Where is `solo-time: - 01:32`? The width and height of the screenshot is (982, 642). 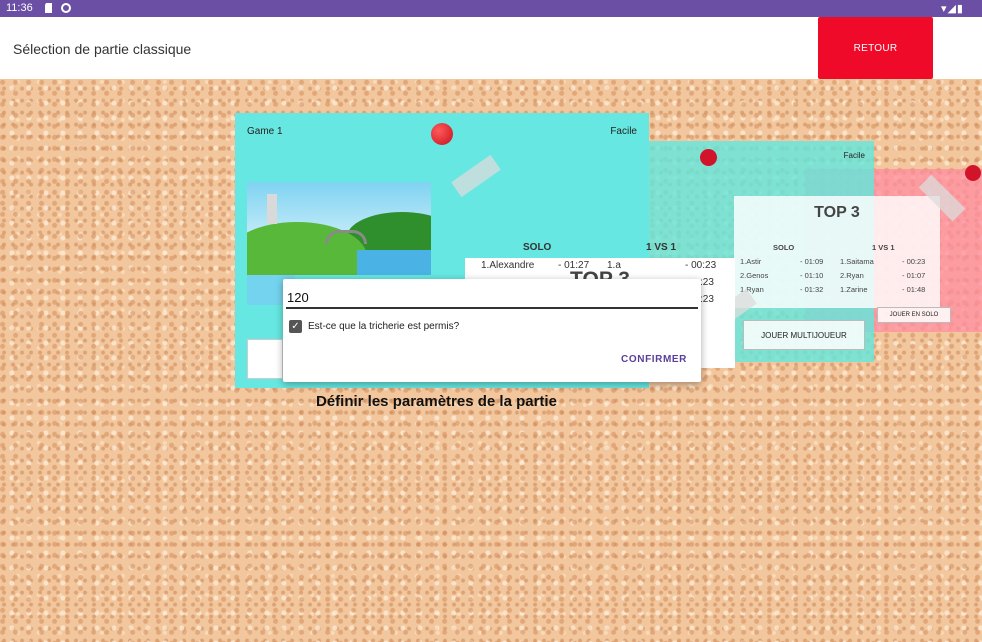 solo-time: - 01:32 is located at coordinates (812, 289).